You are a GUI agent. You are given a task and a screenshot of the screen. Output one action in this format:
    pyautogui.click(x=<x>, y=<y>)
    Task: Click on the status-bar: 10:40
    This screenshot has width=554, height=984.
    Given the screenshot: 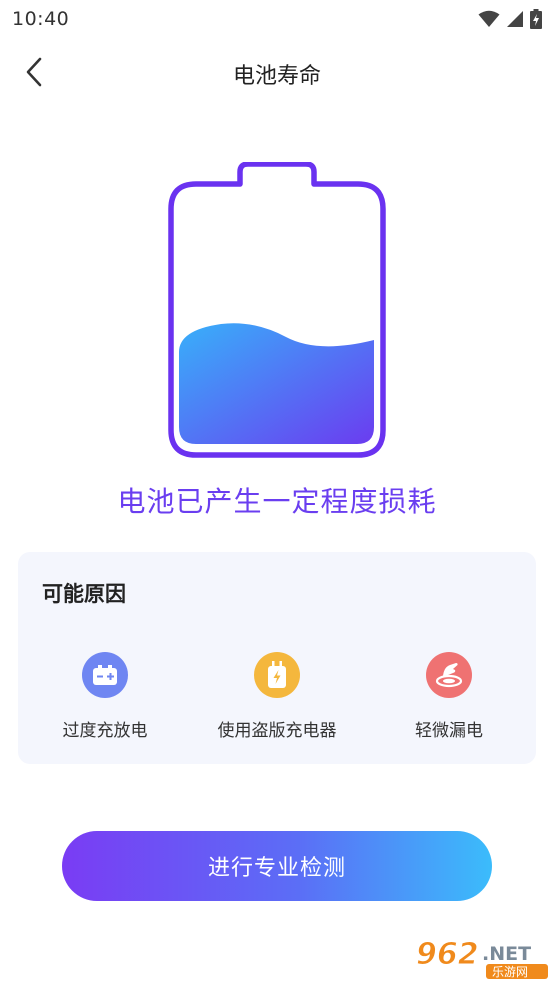 What is the action you would take?
    pyautogui.click(x=277, y=19)
    